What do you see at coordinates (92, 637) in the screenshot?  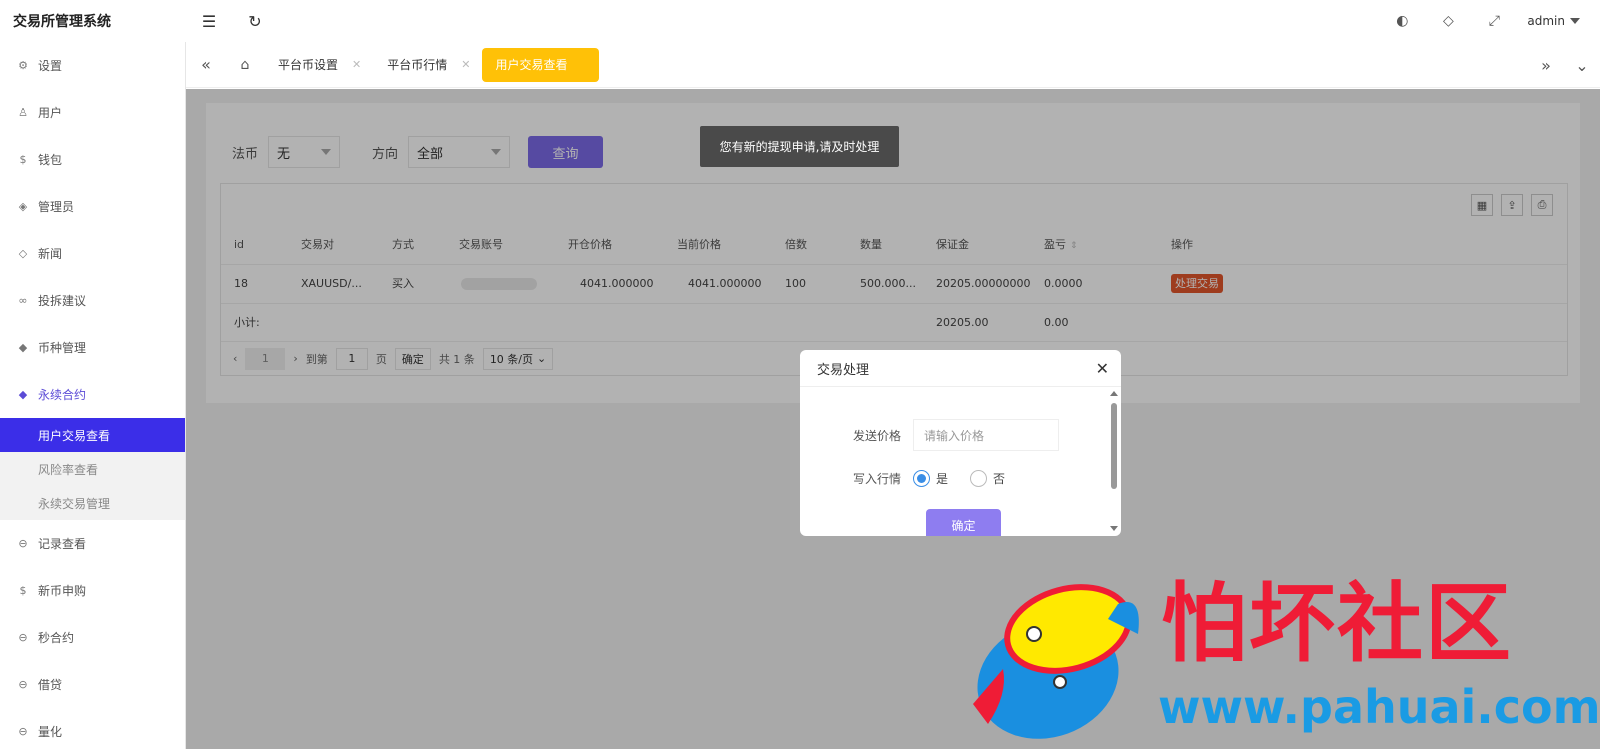 I see `sidebar-item-second-contract: ⊖ 秒合约` at bounding box center [92, 637].